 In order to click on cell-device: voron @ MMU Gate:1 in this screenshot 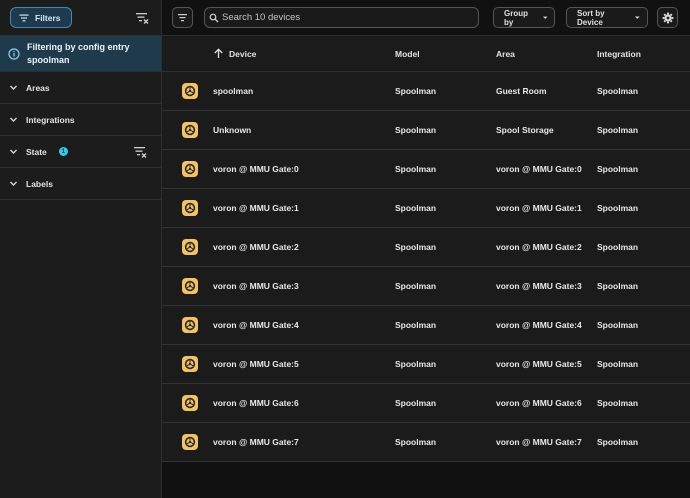, I will do `click(256, 208)`.